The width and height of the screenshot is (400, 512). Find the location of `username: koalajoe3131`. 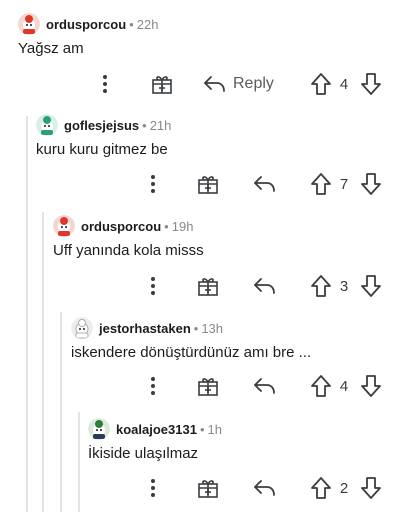

username: koalajoe3131 is located at coordinates (156, 429).